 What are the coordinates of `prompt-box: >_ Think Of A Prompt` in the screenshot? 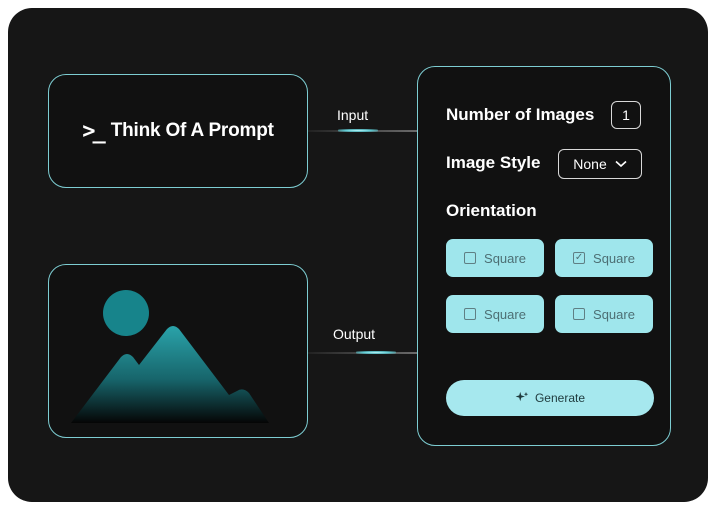 It's located at (178, 131).